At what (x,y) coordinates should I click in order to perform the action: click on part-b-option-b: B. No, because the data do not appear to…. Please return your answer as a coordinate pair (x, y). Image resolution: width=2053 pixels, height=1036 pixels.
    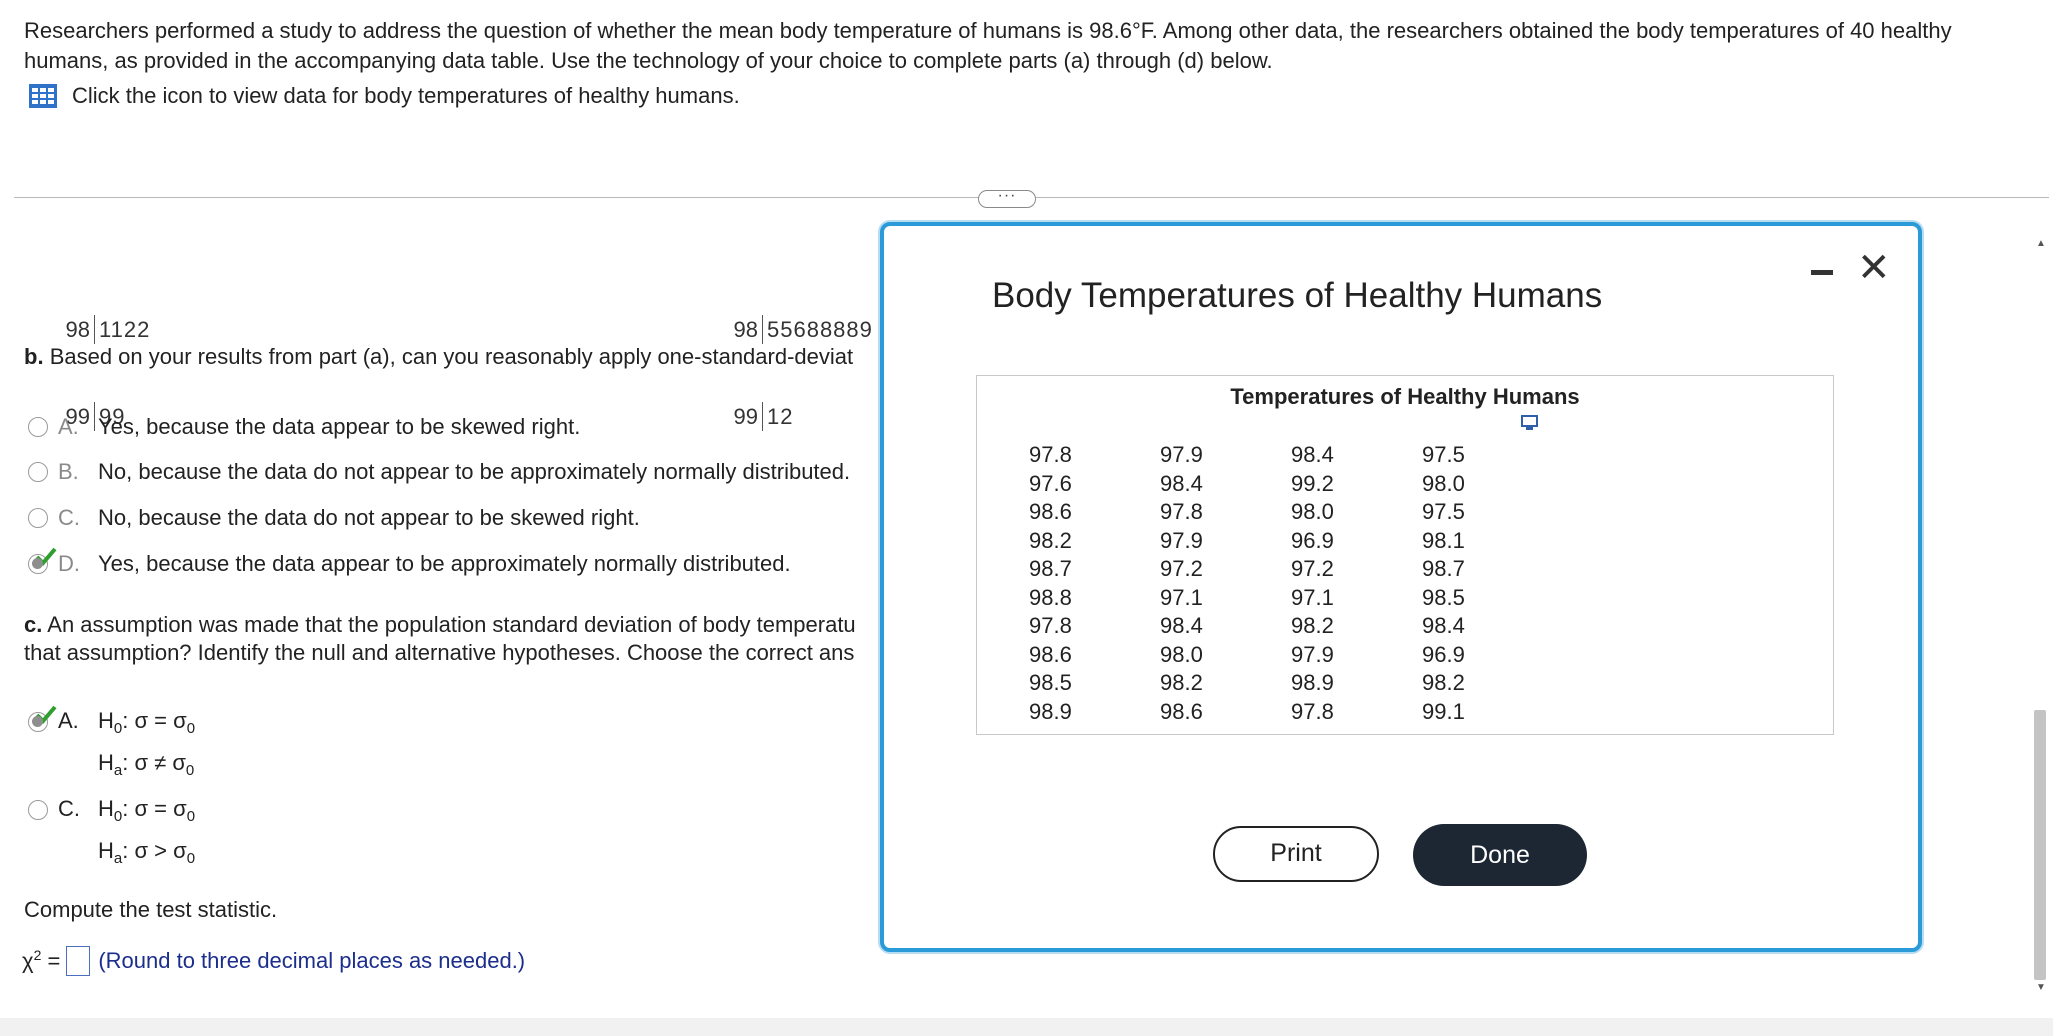
    Looking at the image, I should click on (455, 472).